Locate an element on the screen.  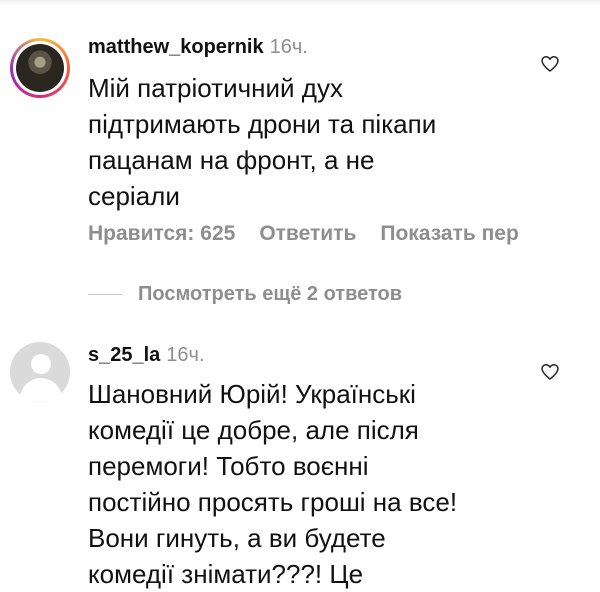
username: matthew_kopernik is located at coordinates (176, 47).